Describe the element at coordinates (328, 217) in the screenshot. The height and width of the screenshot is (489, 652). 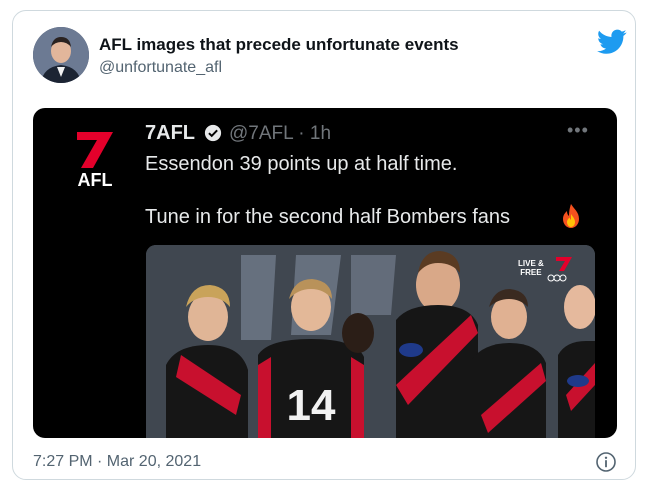
I see `embedded-tweet-line-2: Tune in for the second half Bombers fans` at that location.